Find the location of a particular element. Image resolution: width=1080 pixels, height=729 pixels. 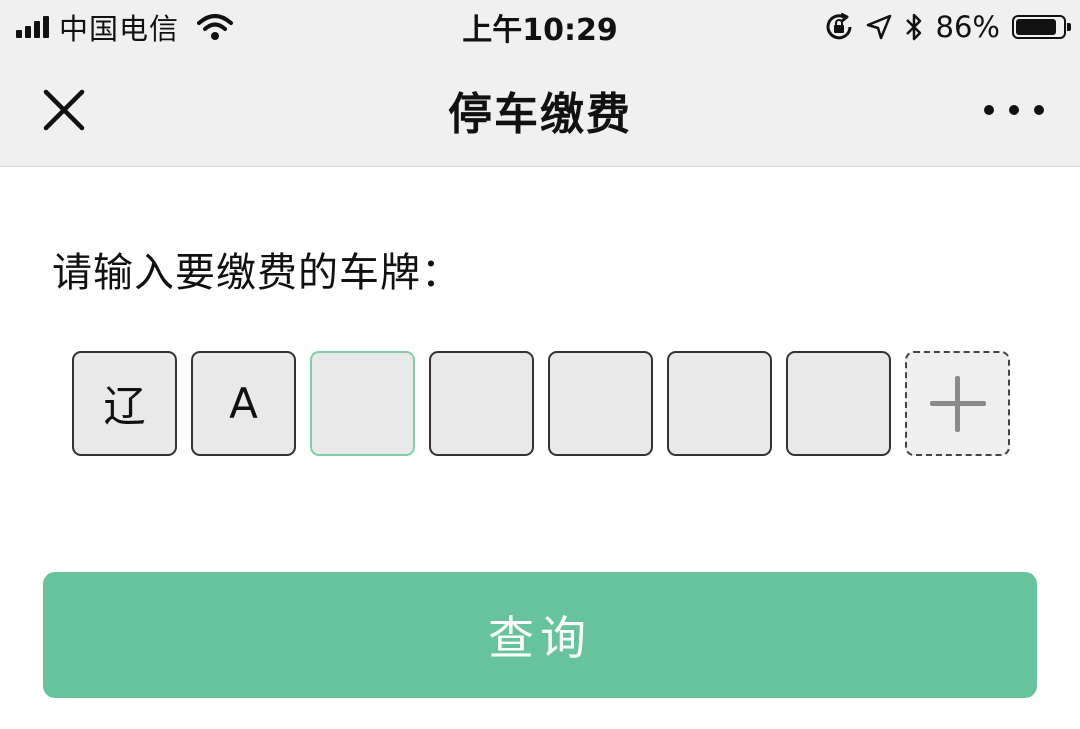

orientation-lock-icon is located at coordinates (839, 26).